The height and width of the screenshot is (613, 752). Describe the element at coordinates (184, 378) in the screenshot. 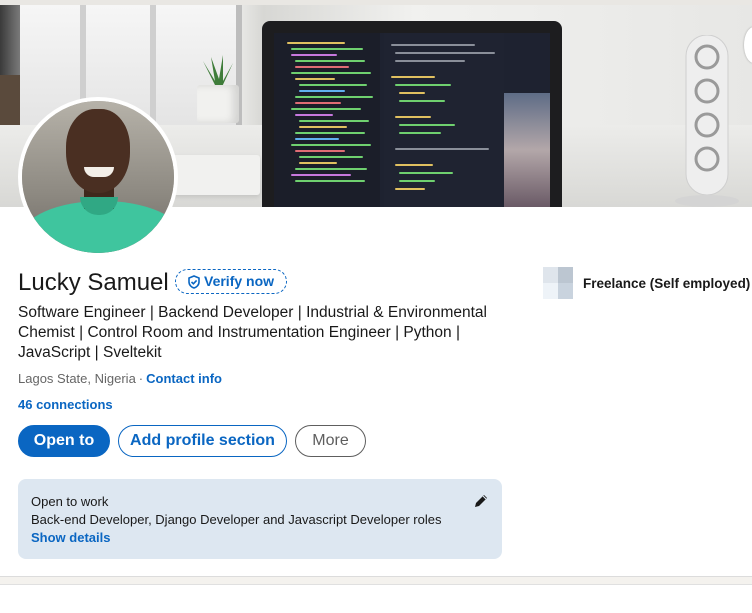

I see `contact-info-link: Contact info` at that location.